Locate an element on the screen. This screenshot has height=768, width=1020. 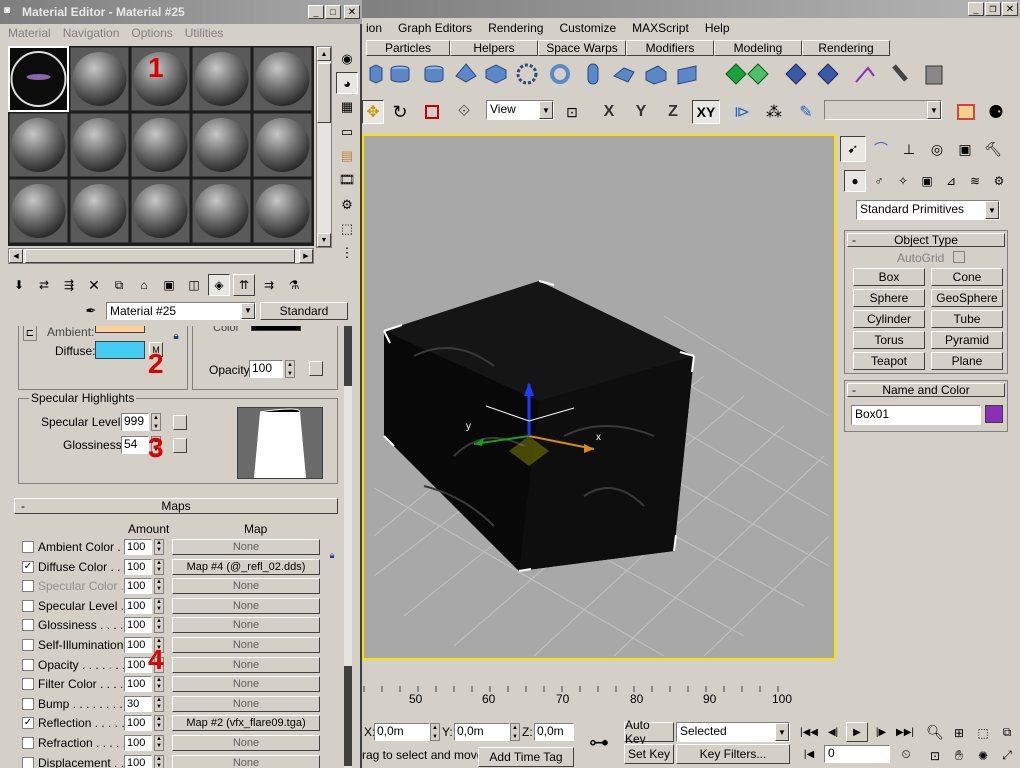
spring-icon is located at coordinates (934, 75).